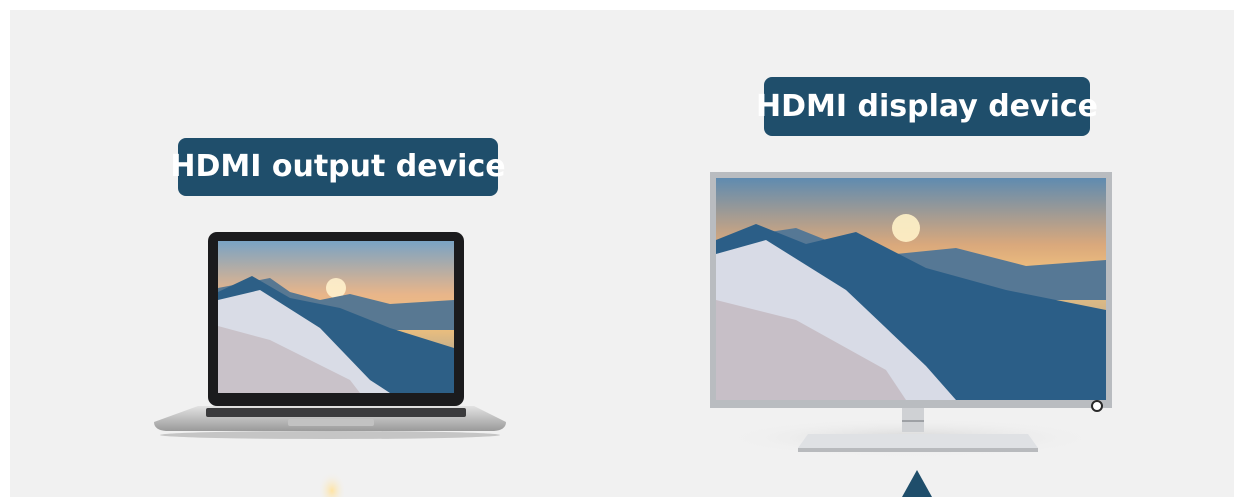 Image resolution: width=1234 pixels, height=497 pixels. I want to click on arrow-up-icon, so click(917, 483).